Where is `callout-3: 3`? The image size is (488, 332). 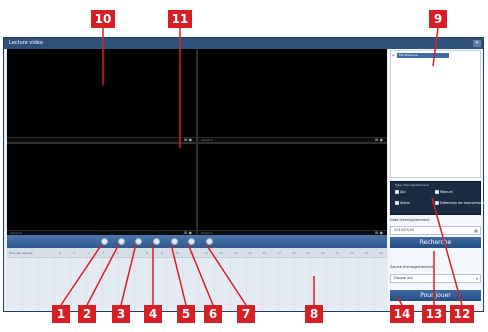
callout-3: 3 is located at coordinates (121, 314).